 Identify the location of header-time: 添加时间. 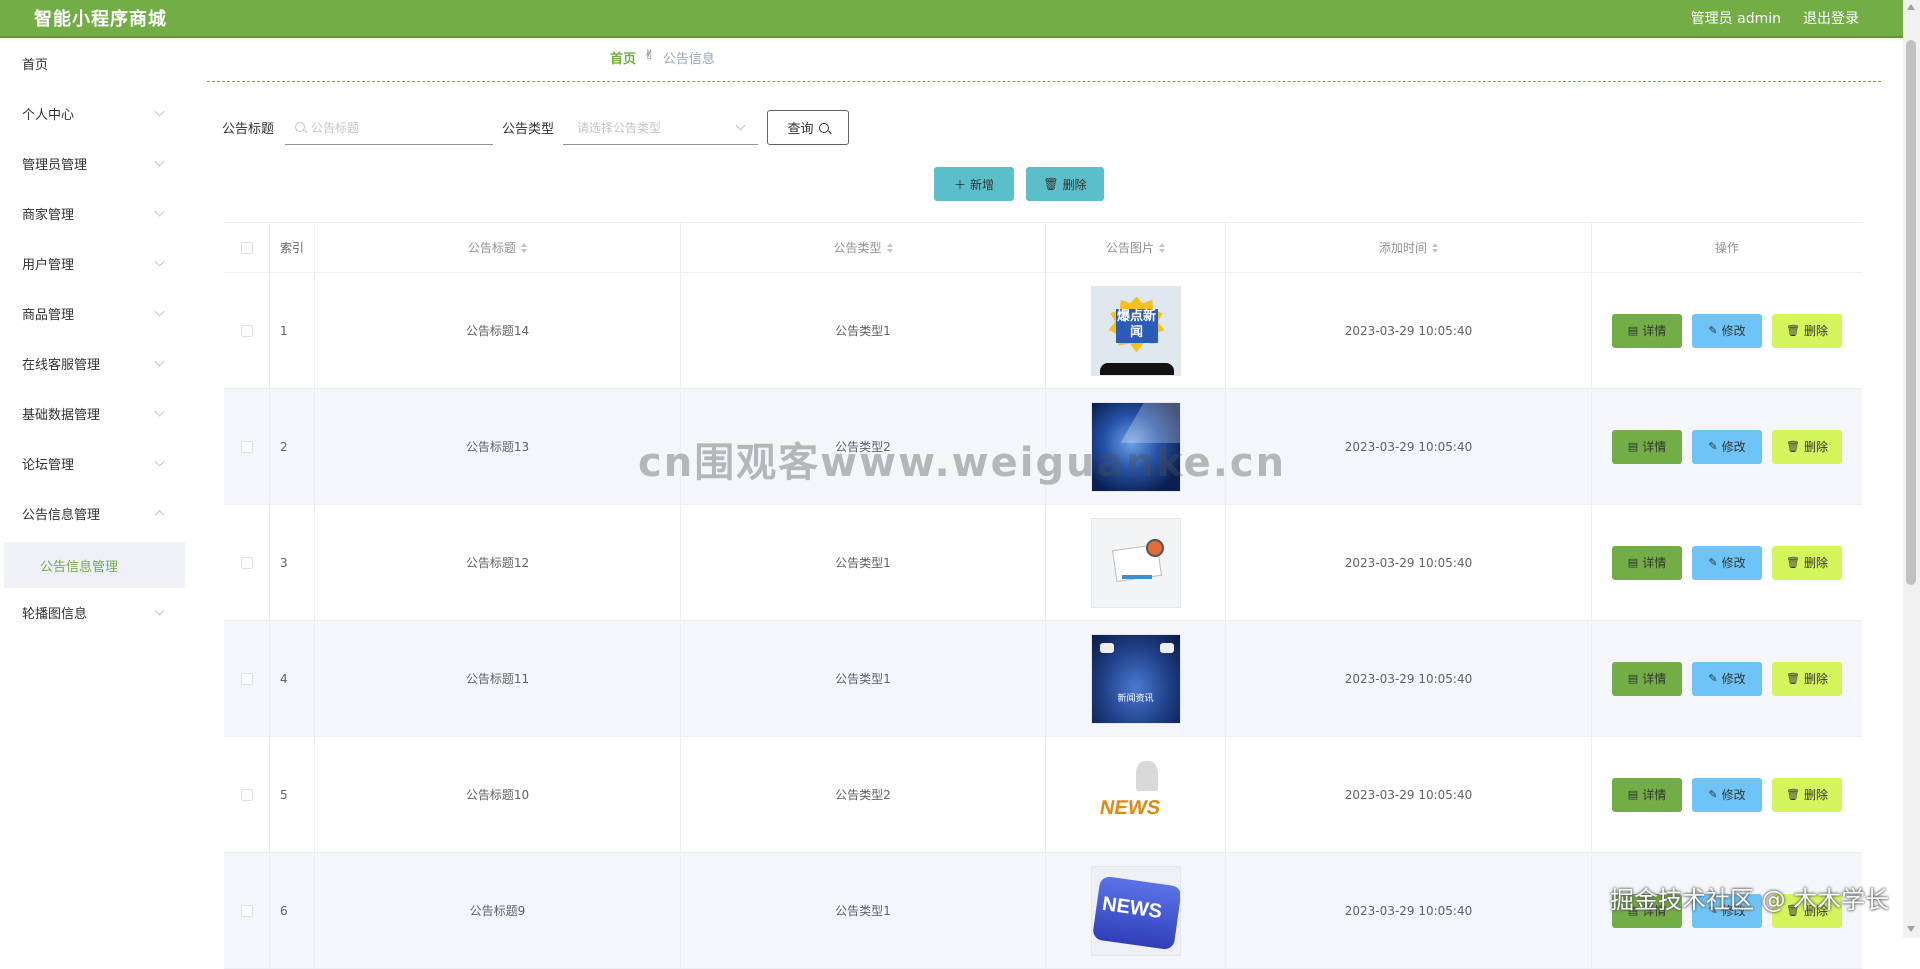
(1408, 247).